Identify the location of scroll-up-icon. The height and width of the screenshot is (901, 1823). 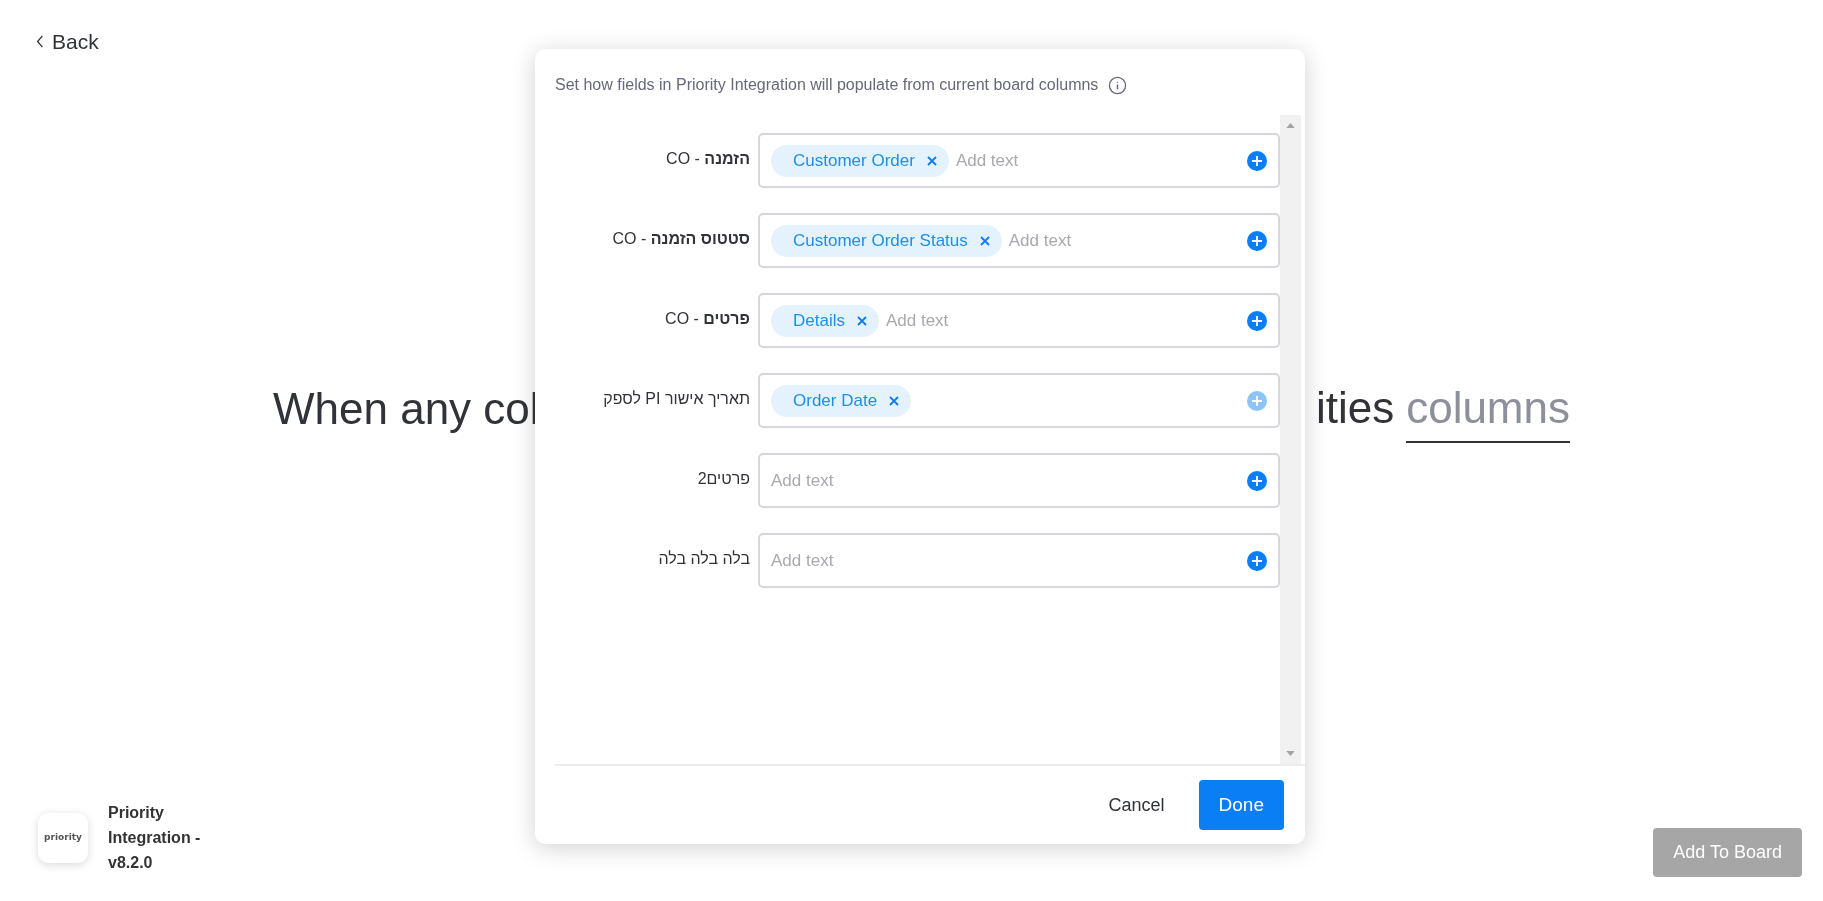
(1290, 125).